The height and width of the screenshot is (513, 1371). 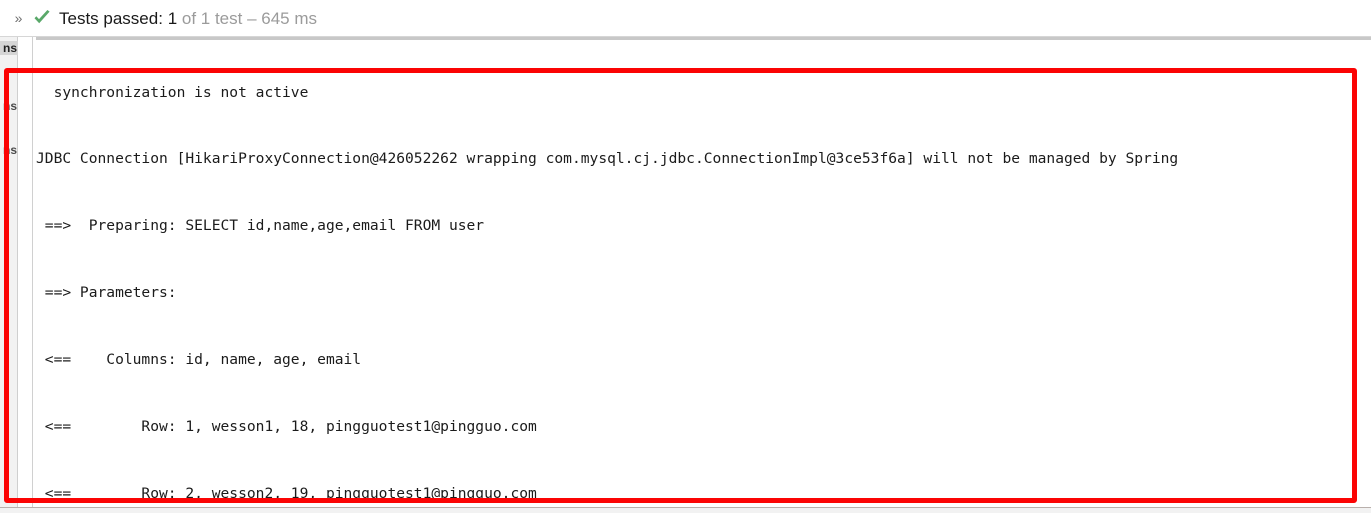 I want to click on log-line-1: ==> Parameters:, so click(x=111, y=293).